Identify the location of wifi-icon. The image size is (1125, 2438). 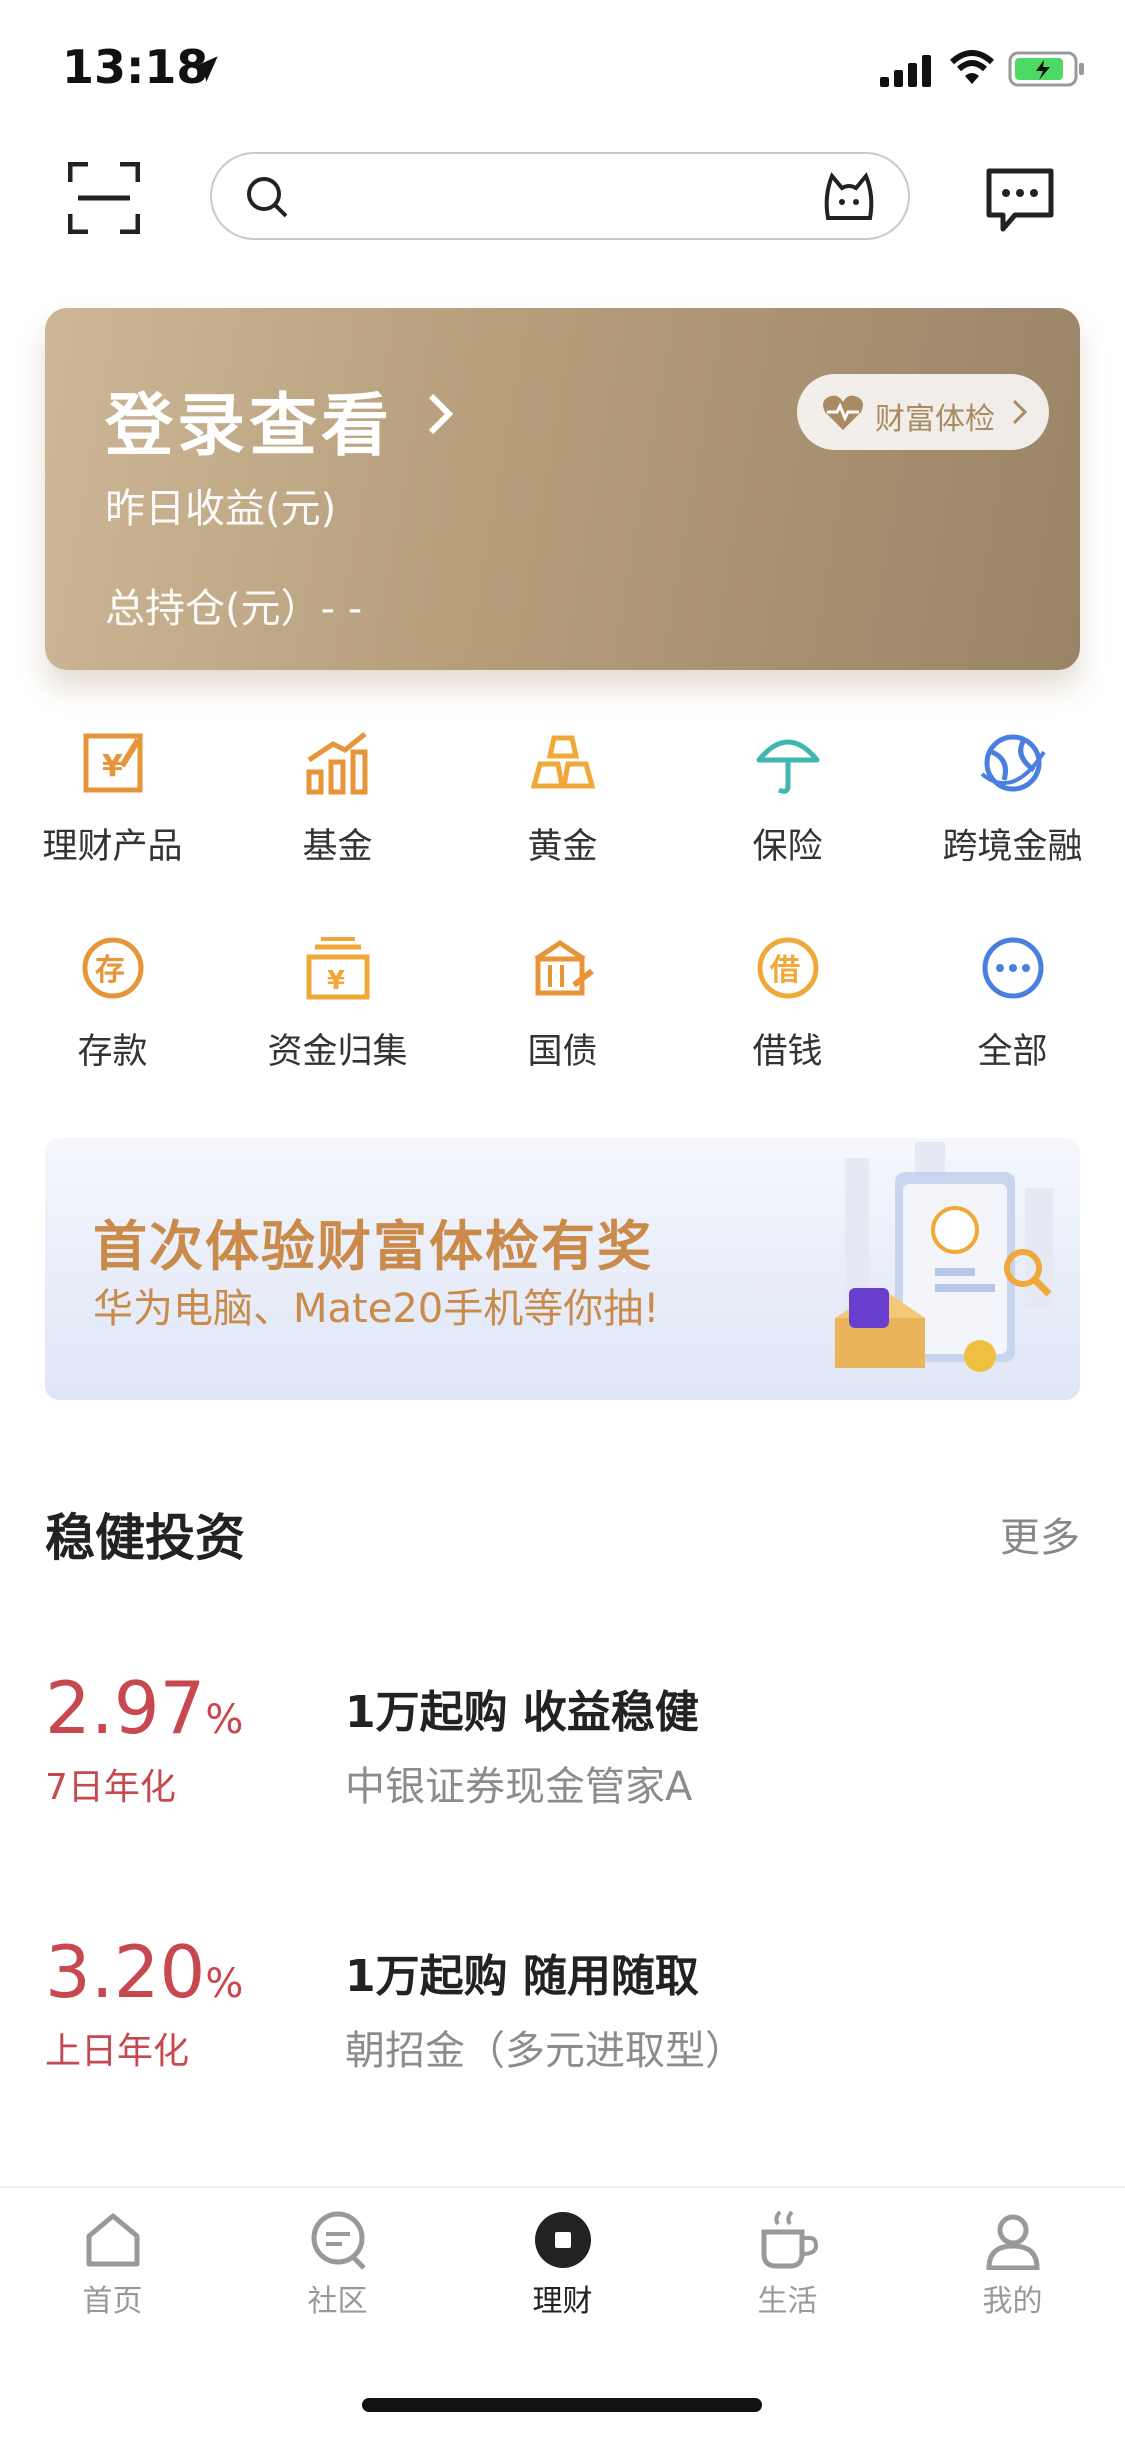
(972, 67).